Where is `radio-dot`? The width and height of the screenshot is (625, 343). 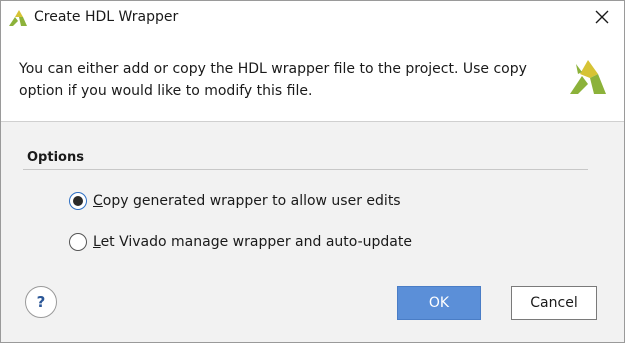 radio-dot is located at coordinates (78, 201).